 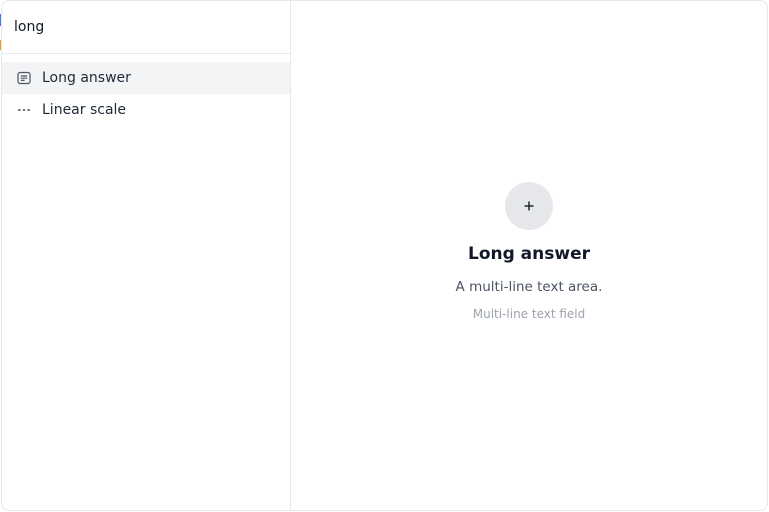 I want to click on result-label: Long answer, so click(x=86, y=78).